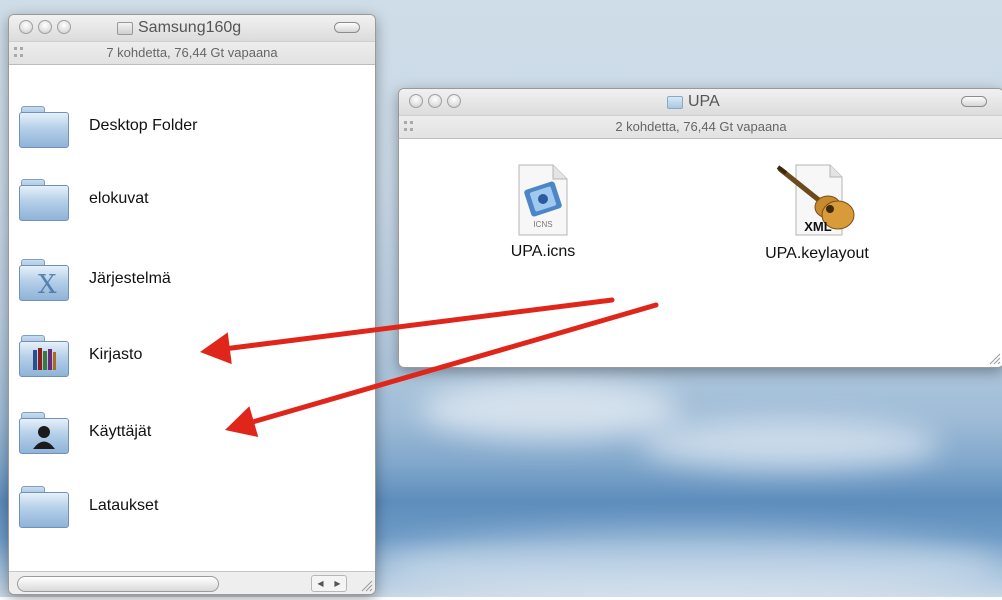 This screenshot has width=1002, height=600. I want to click on titlebar: UPA, so click(700, 102).